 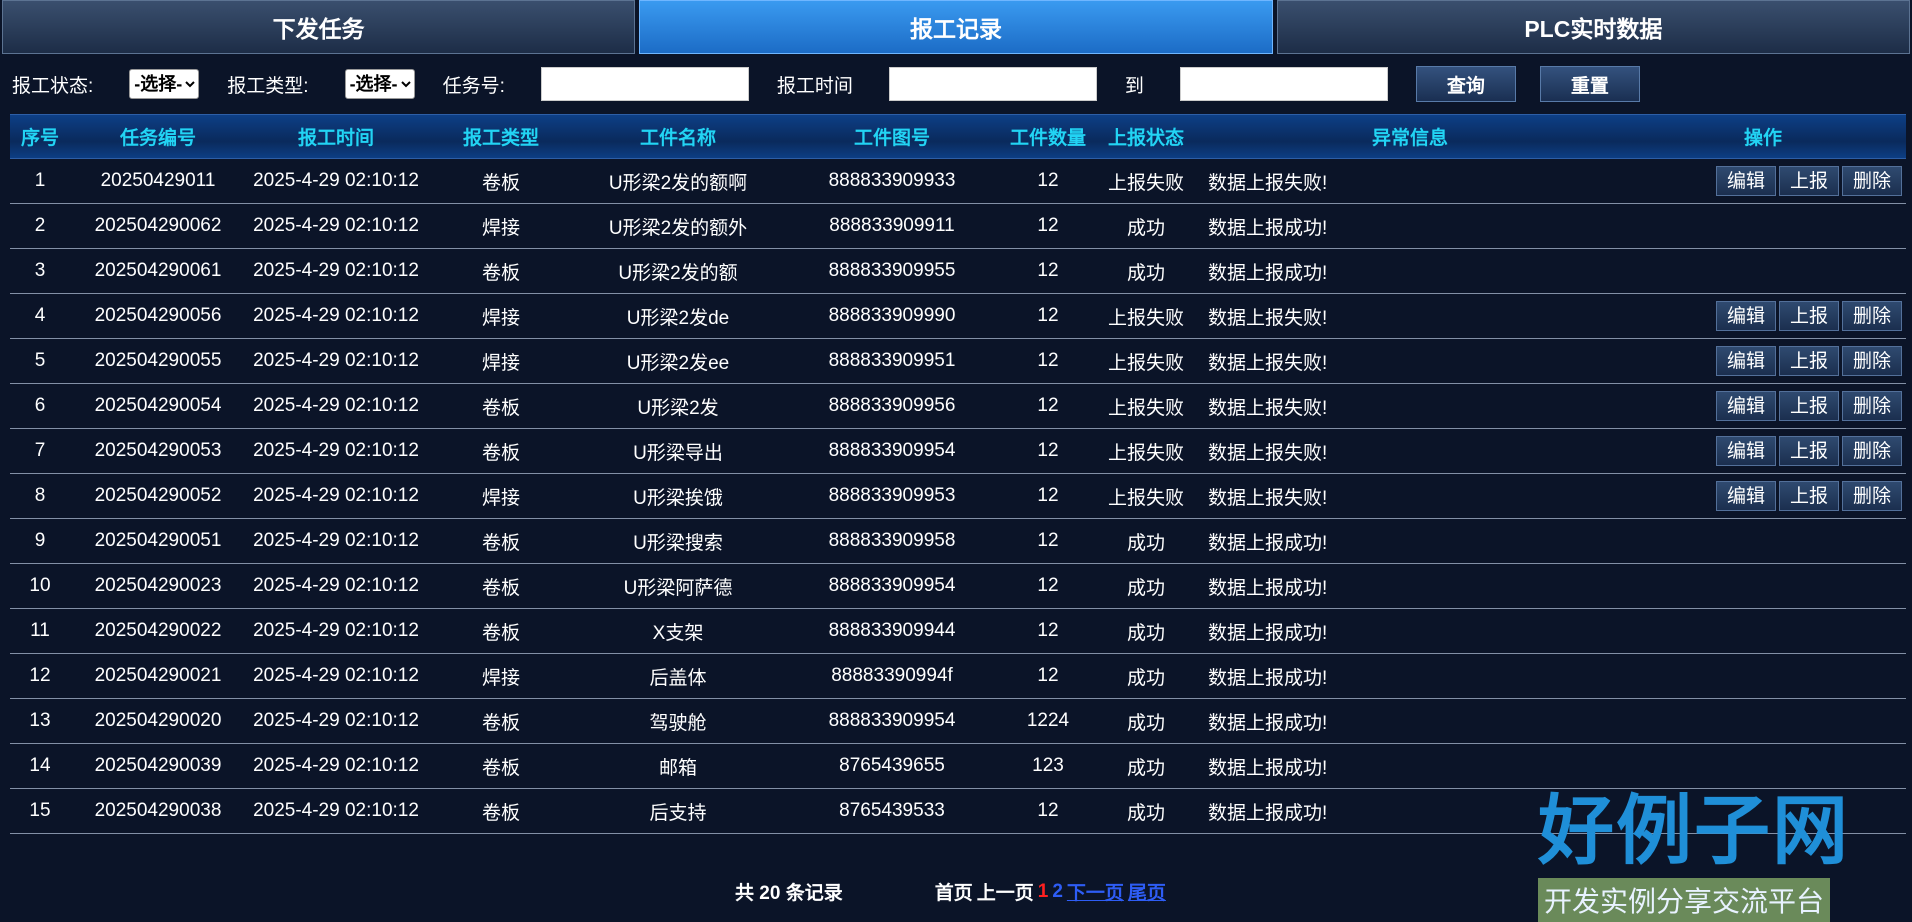 What do you see at coordinates (644, 84) in the screenshot?
I see `task-input` at bounding box center [644, 84].